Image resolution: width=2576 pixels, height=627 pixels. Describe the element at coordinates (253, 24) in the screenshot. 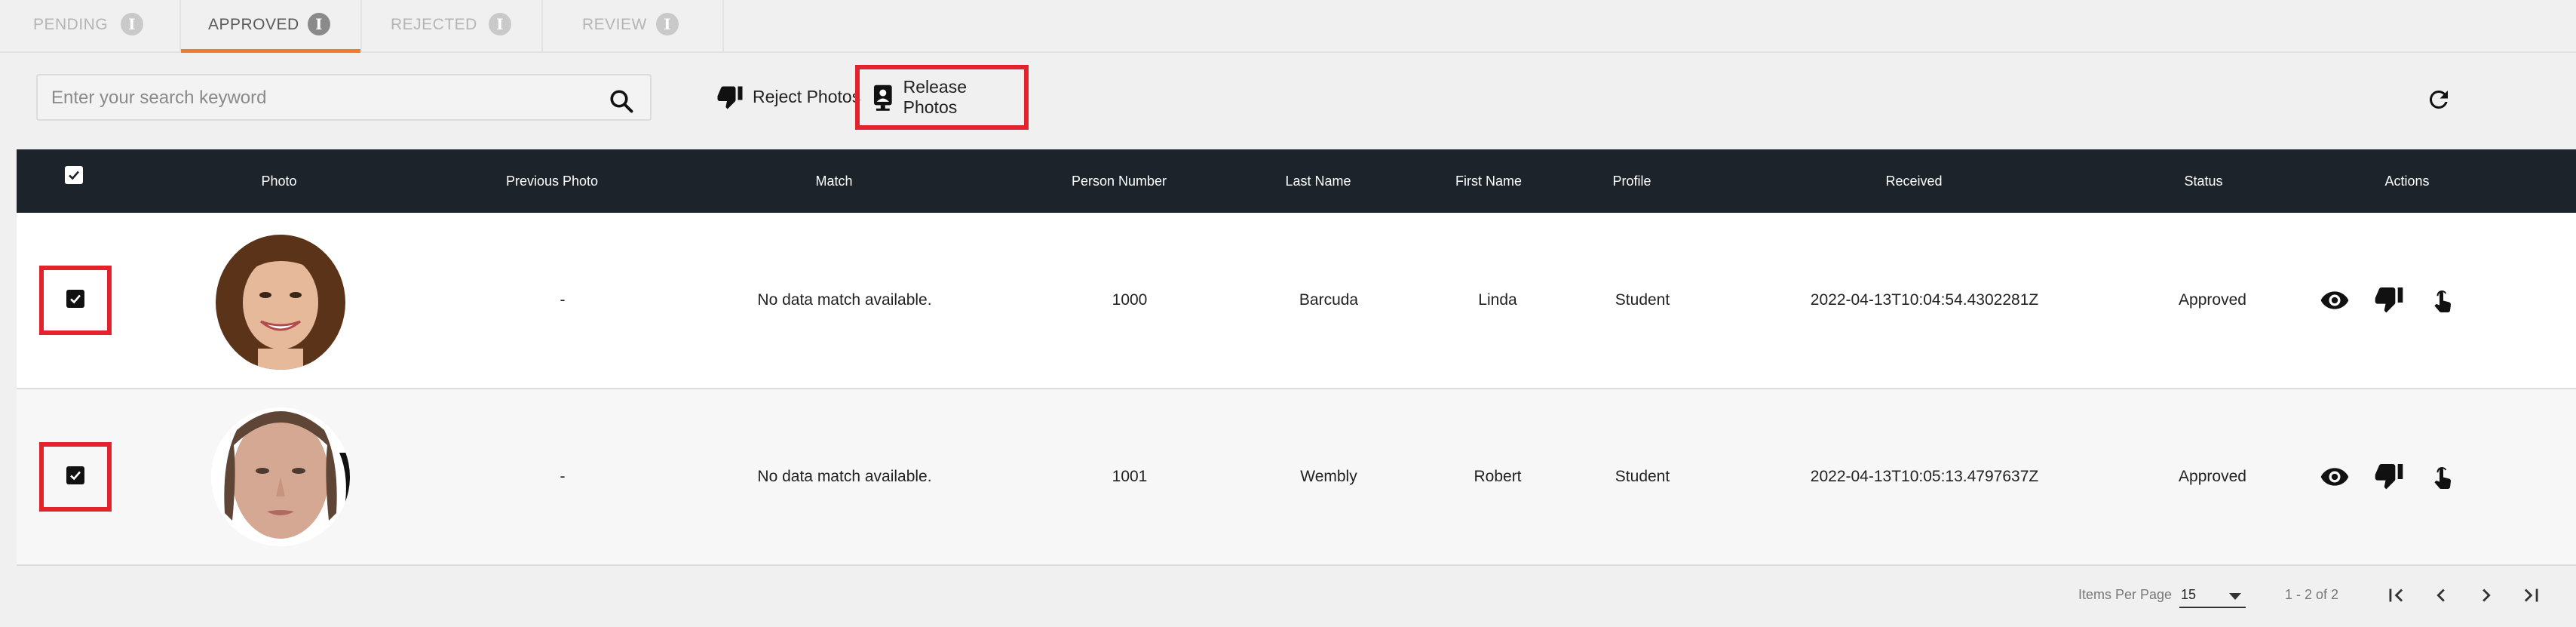

I see `tab-approved-label: APPROVED` at that location.